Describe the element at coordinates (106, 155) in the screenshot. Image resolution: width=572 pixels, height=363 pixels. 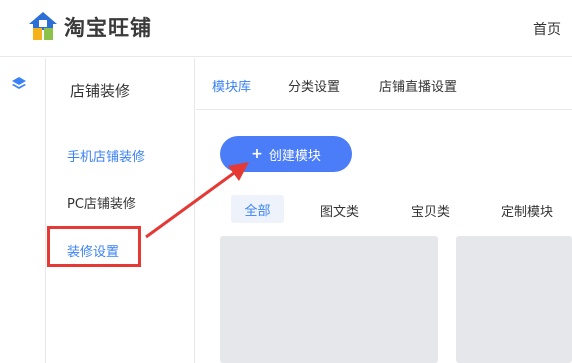
I see `sidebar-item-mobile-decoration: 手机店铺装修` at that location.